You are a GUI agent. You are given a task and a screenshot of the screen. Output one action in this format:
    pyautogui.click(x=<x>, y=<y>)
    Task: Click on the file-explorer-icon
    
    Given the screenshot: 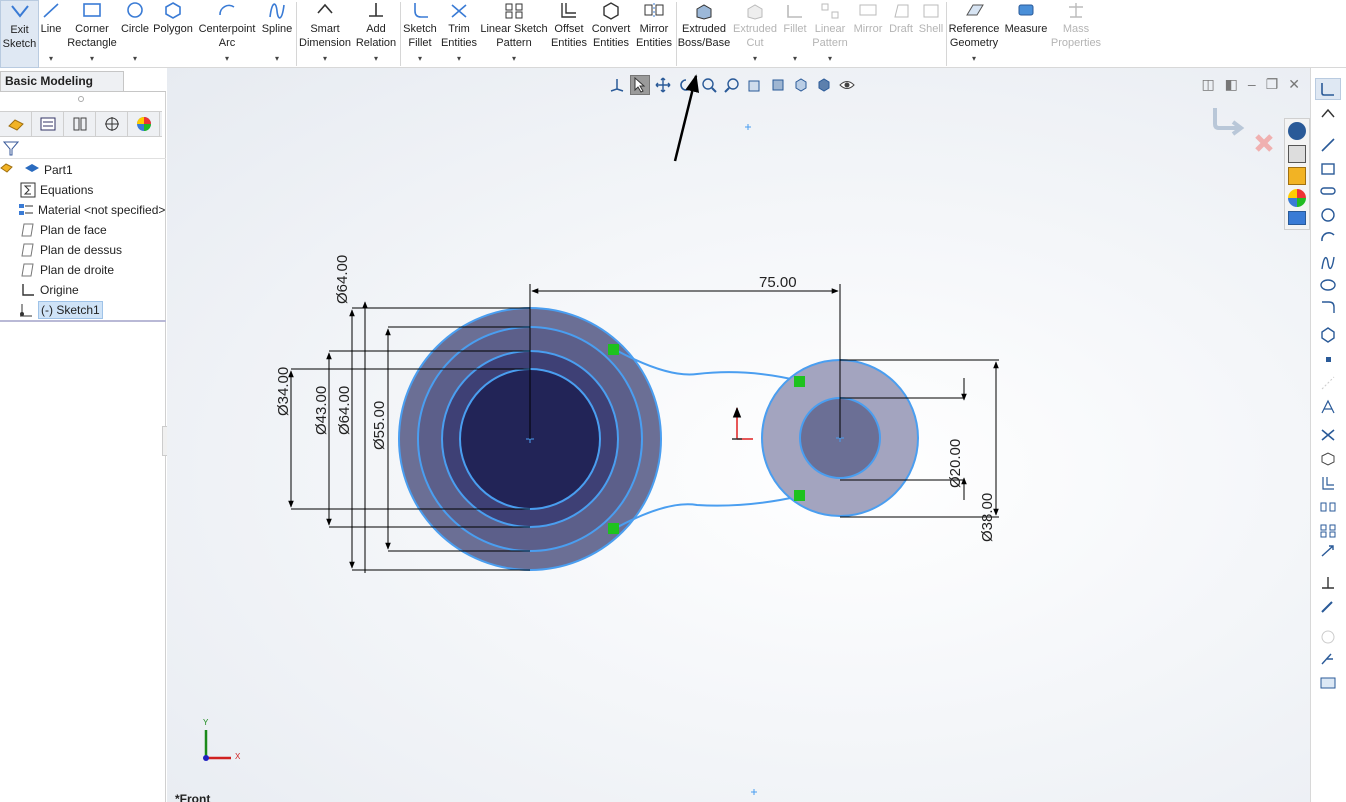 What is the action you would take?
    pyautogui.click(x=1297, y=176)
    